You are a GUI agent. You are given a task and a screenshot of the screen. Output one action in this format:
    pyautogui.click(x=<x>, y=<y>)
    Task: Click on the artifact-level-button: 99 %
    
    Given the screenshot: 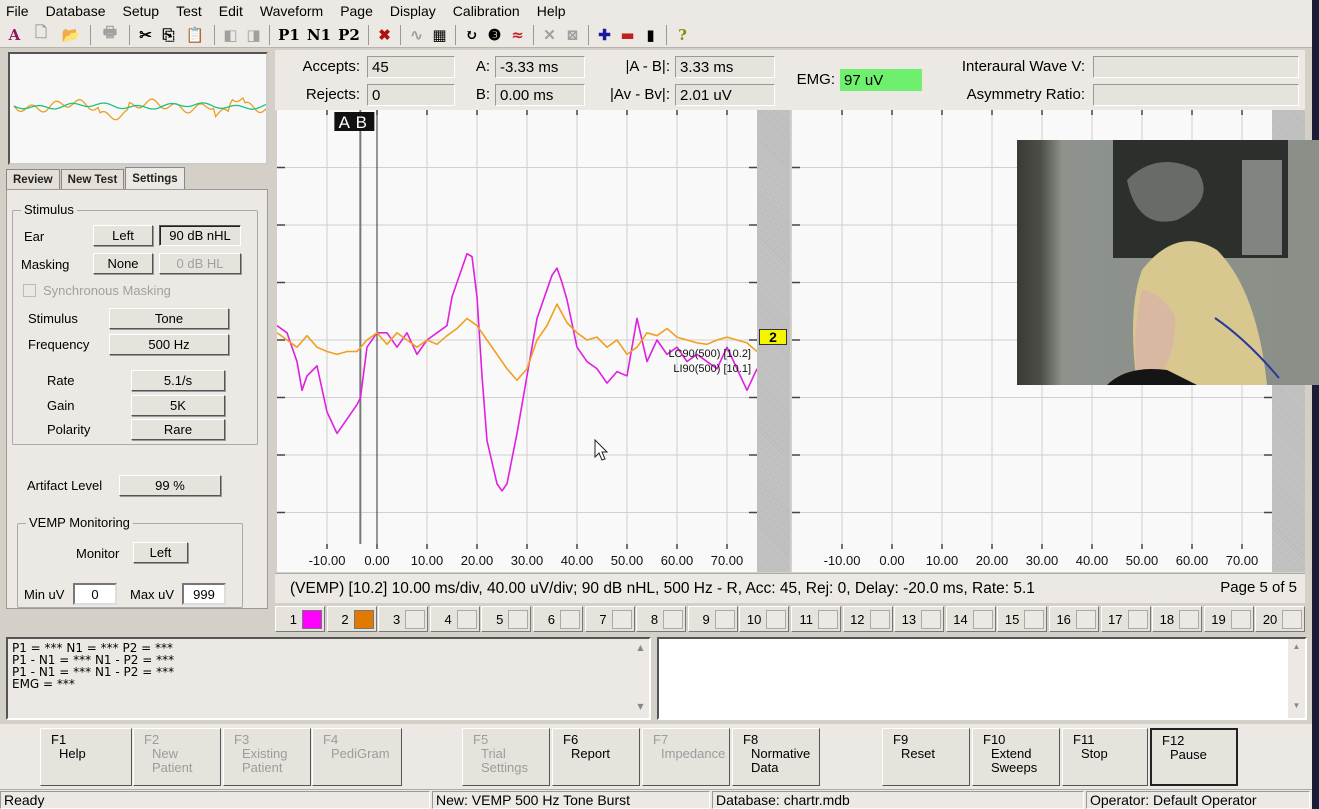 What is the action you would take?
    pyautogui.click(x=170, y=485)
    